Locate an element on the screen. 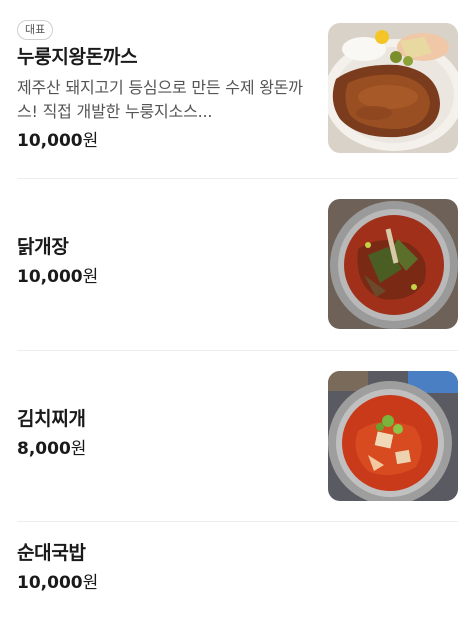 The width and height of the screenshot is (472, 619). menu-item-name: 순대국밥 is located at coordinates (51, 553).